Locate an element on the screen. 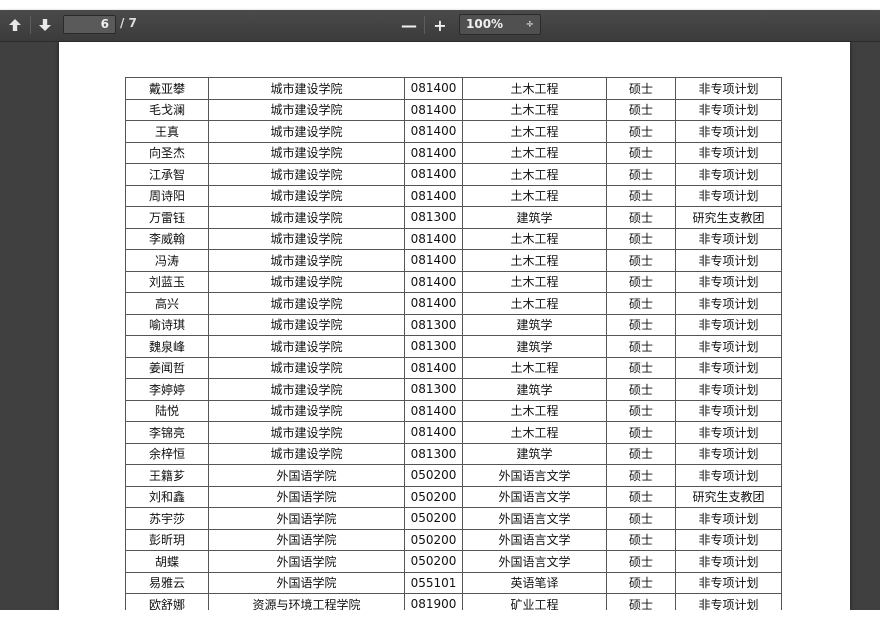 The image size is (880, 624). table-row: 万雷钰 城市建设学院 081300 建筑学 硕士 研究生支教团 is located at coordinates (453, 217).